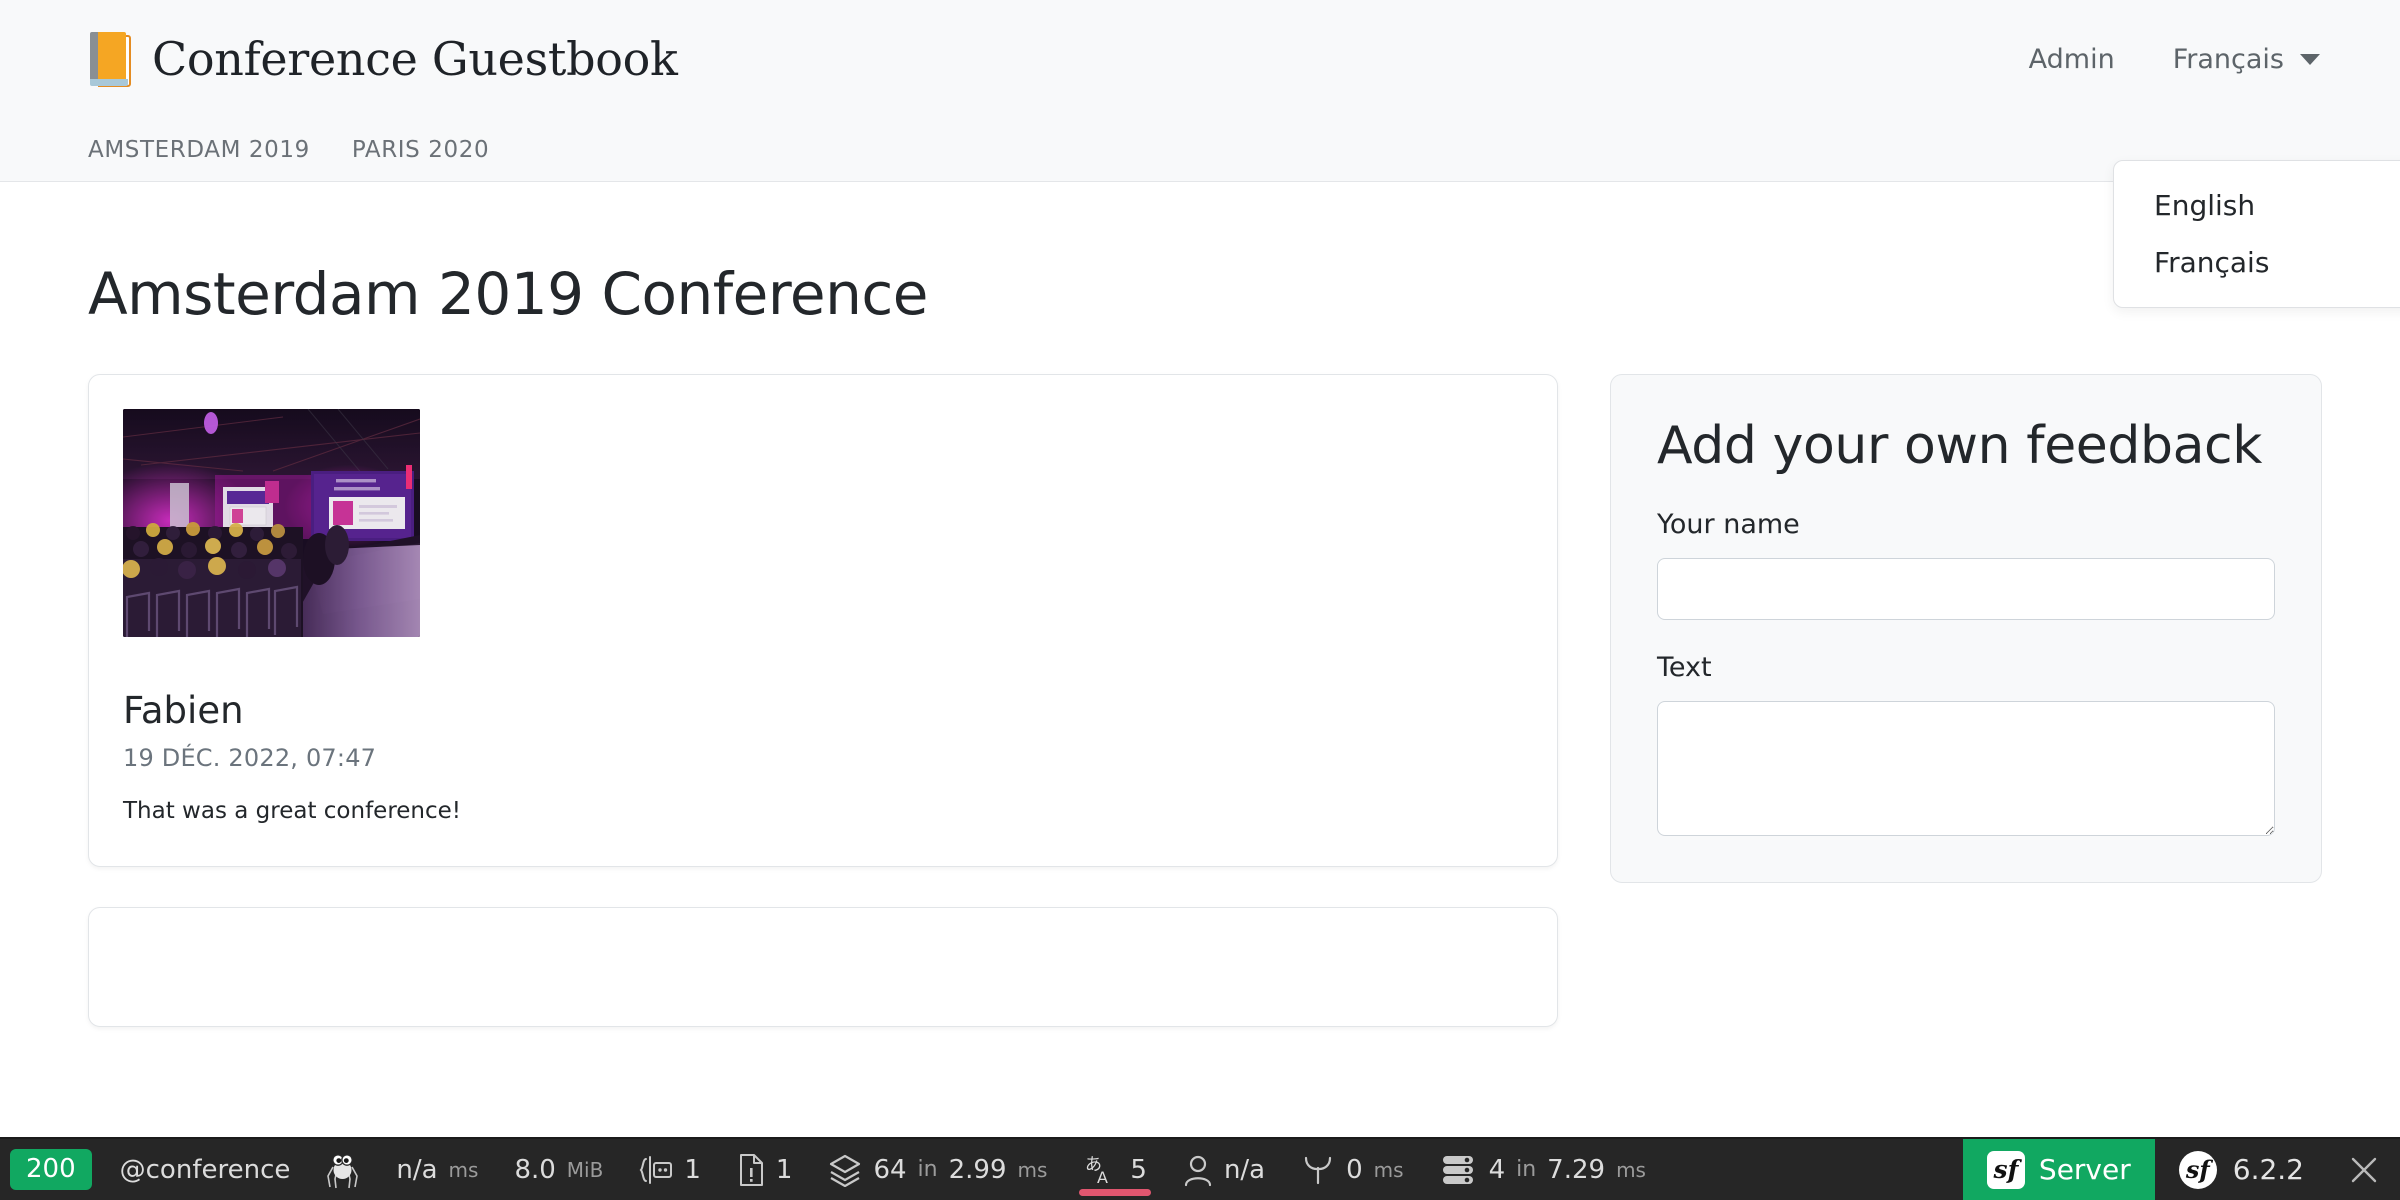 The image size is (2400, 1200). I want to click on translation-alert-underline, so click(1115, 1192).